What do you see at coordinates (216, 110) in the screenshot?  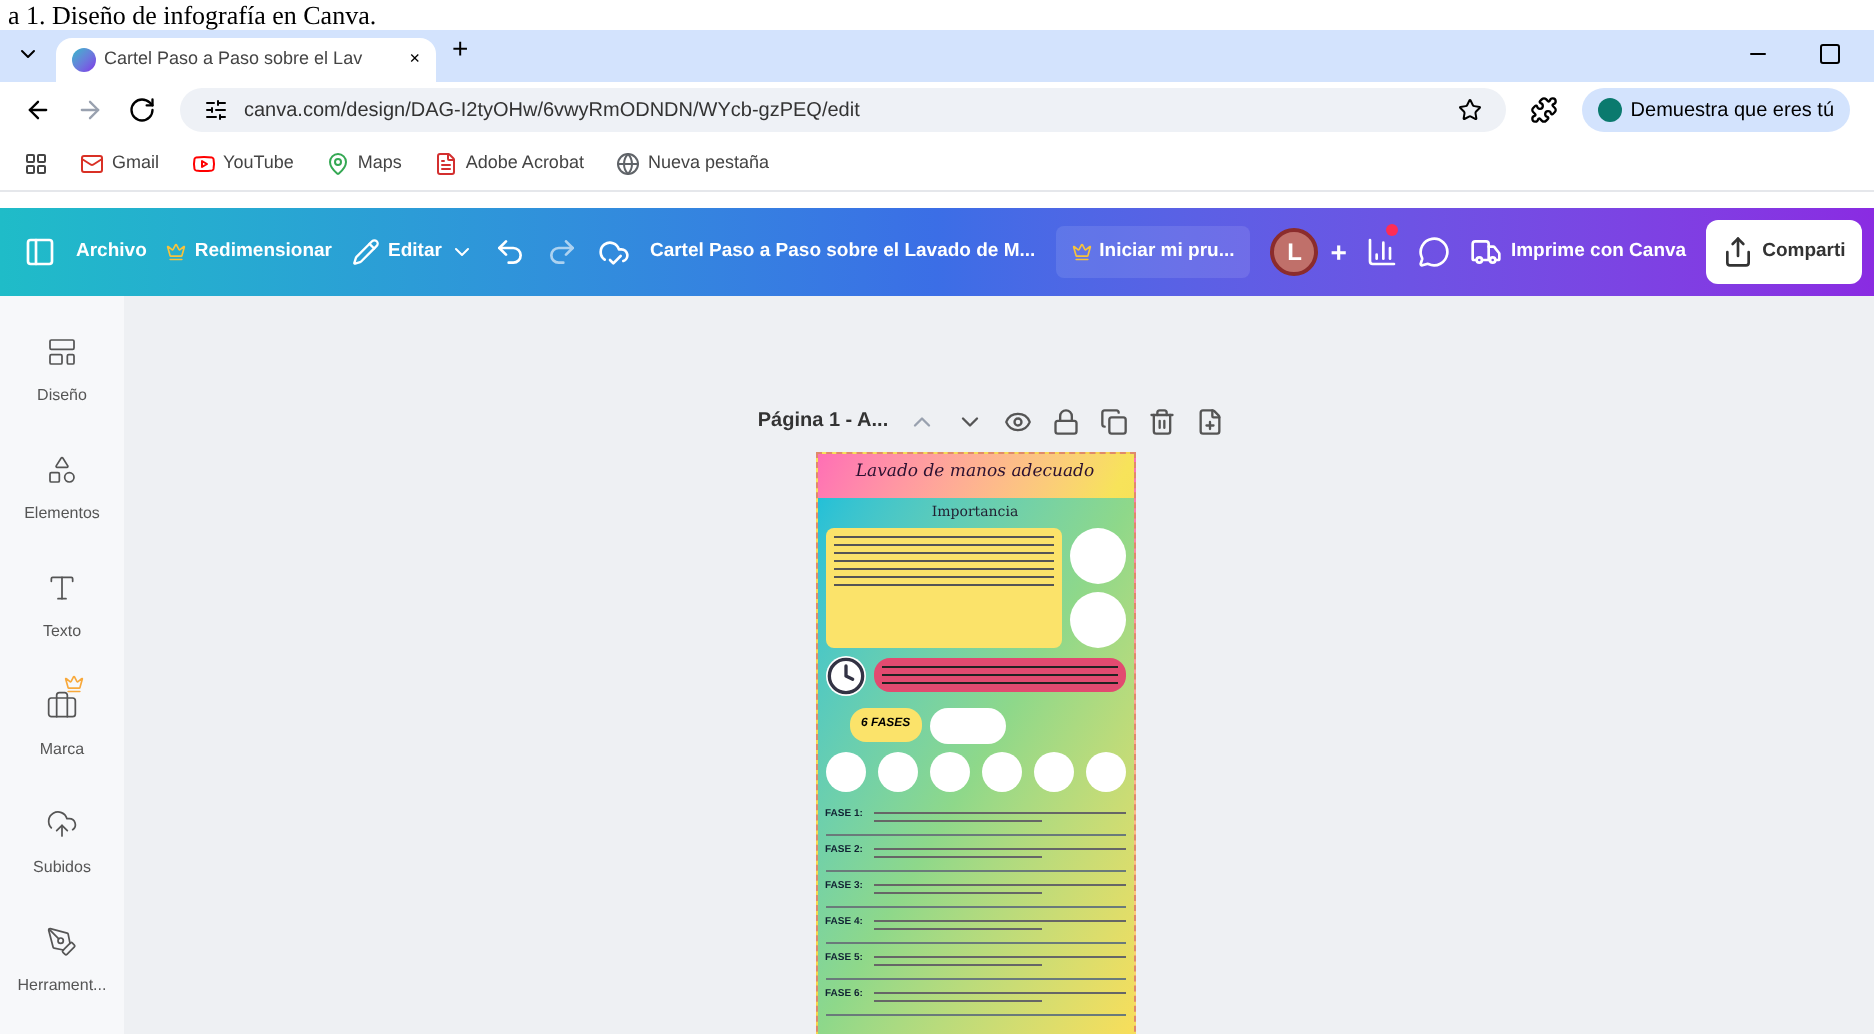 I see `site-settings-icon` at bounding box center [216, 110].